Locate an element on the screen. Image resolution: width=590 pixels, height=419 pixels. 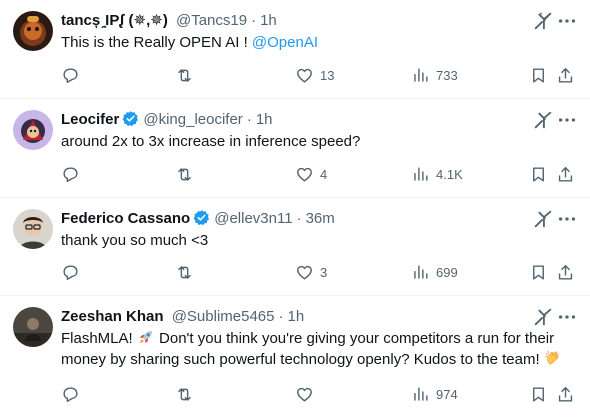
display-name: tancșˏ͙IPᶘ (✵,✵) is located at coordinates (114, 20).